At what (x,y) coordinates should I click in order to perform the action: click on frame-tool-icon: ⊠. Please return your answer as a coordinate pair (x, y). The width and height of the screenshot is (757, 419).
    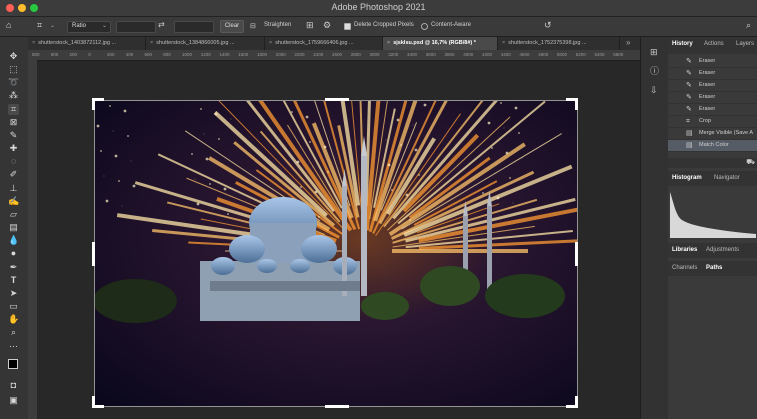
    Looking at the image, I should click on (13, 122).